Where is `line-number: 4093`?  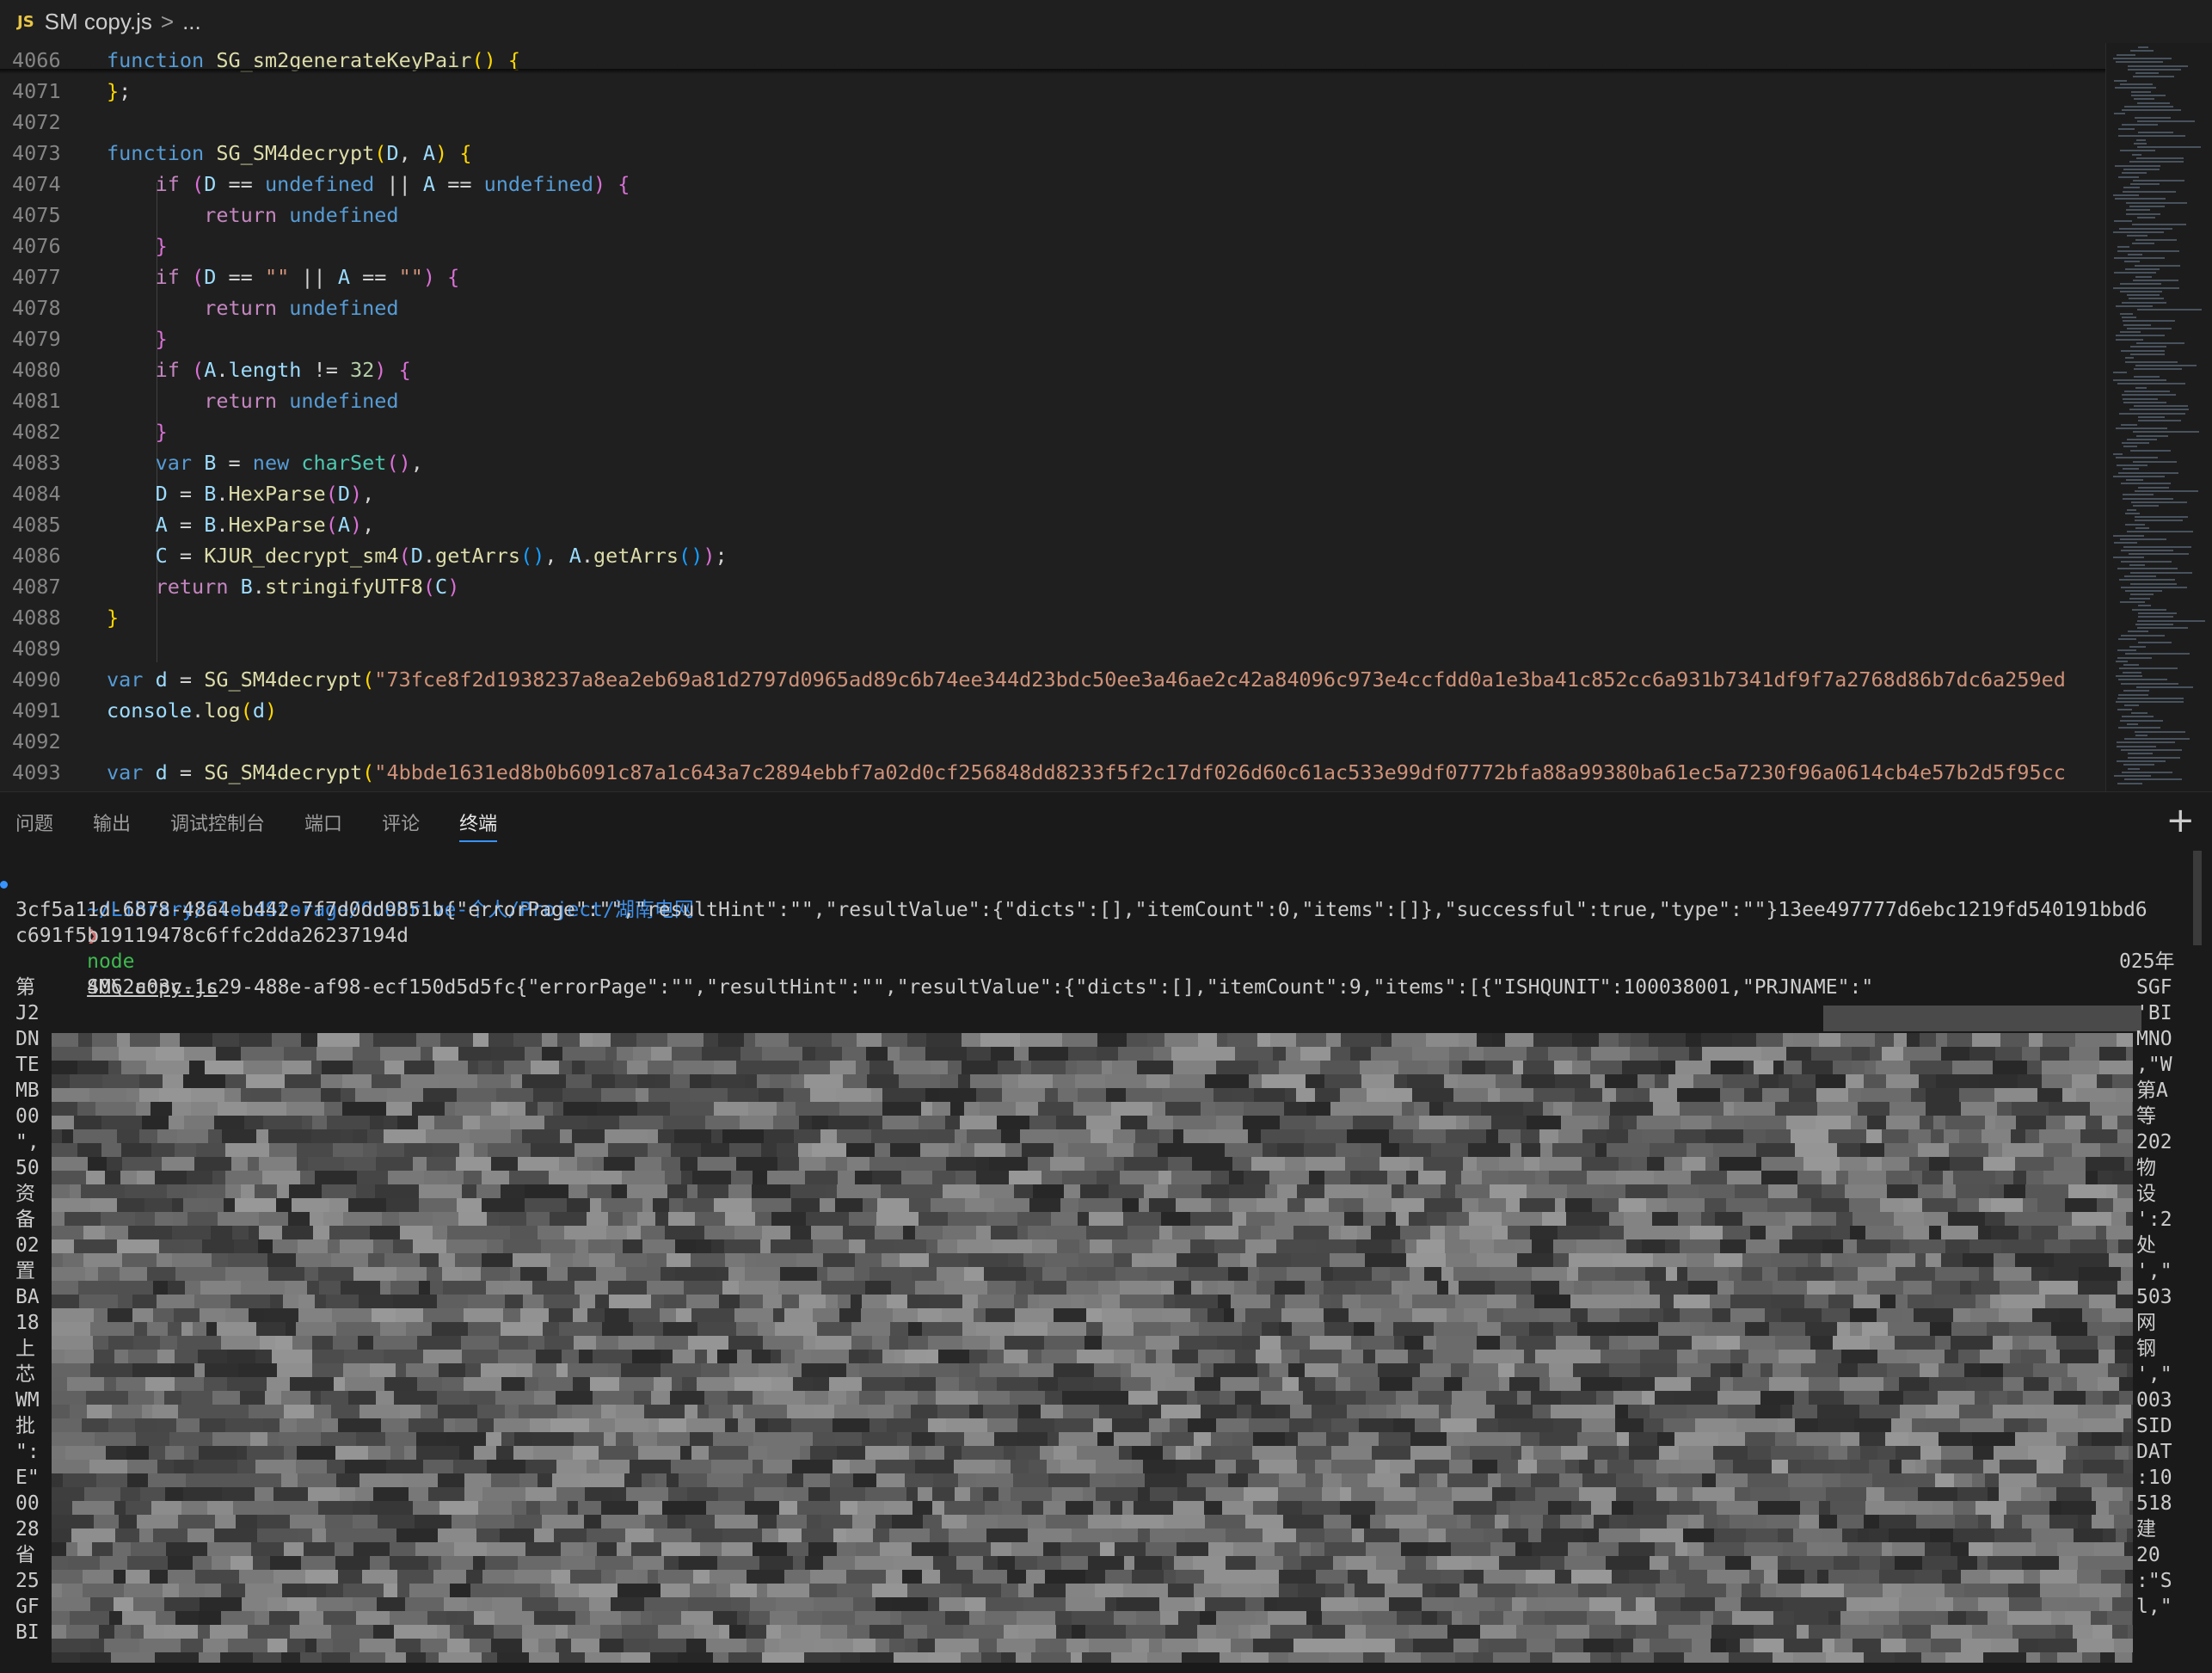
line-number: 4093 is located at coordinates (36, 772).